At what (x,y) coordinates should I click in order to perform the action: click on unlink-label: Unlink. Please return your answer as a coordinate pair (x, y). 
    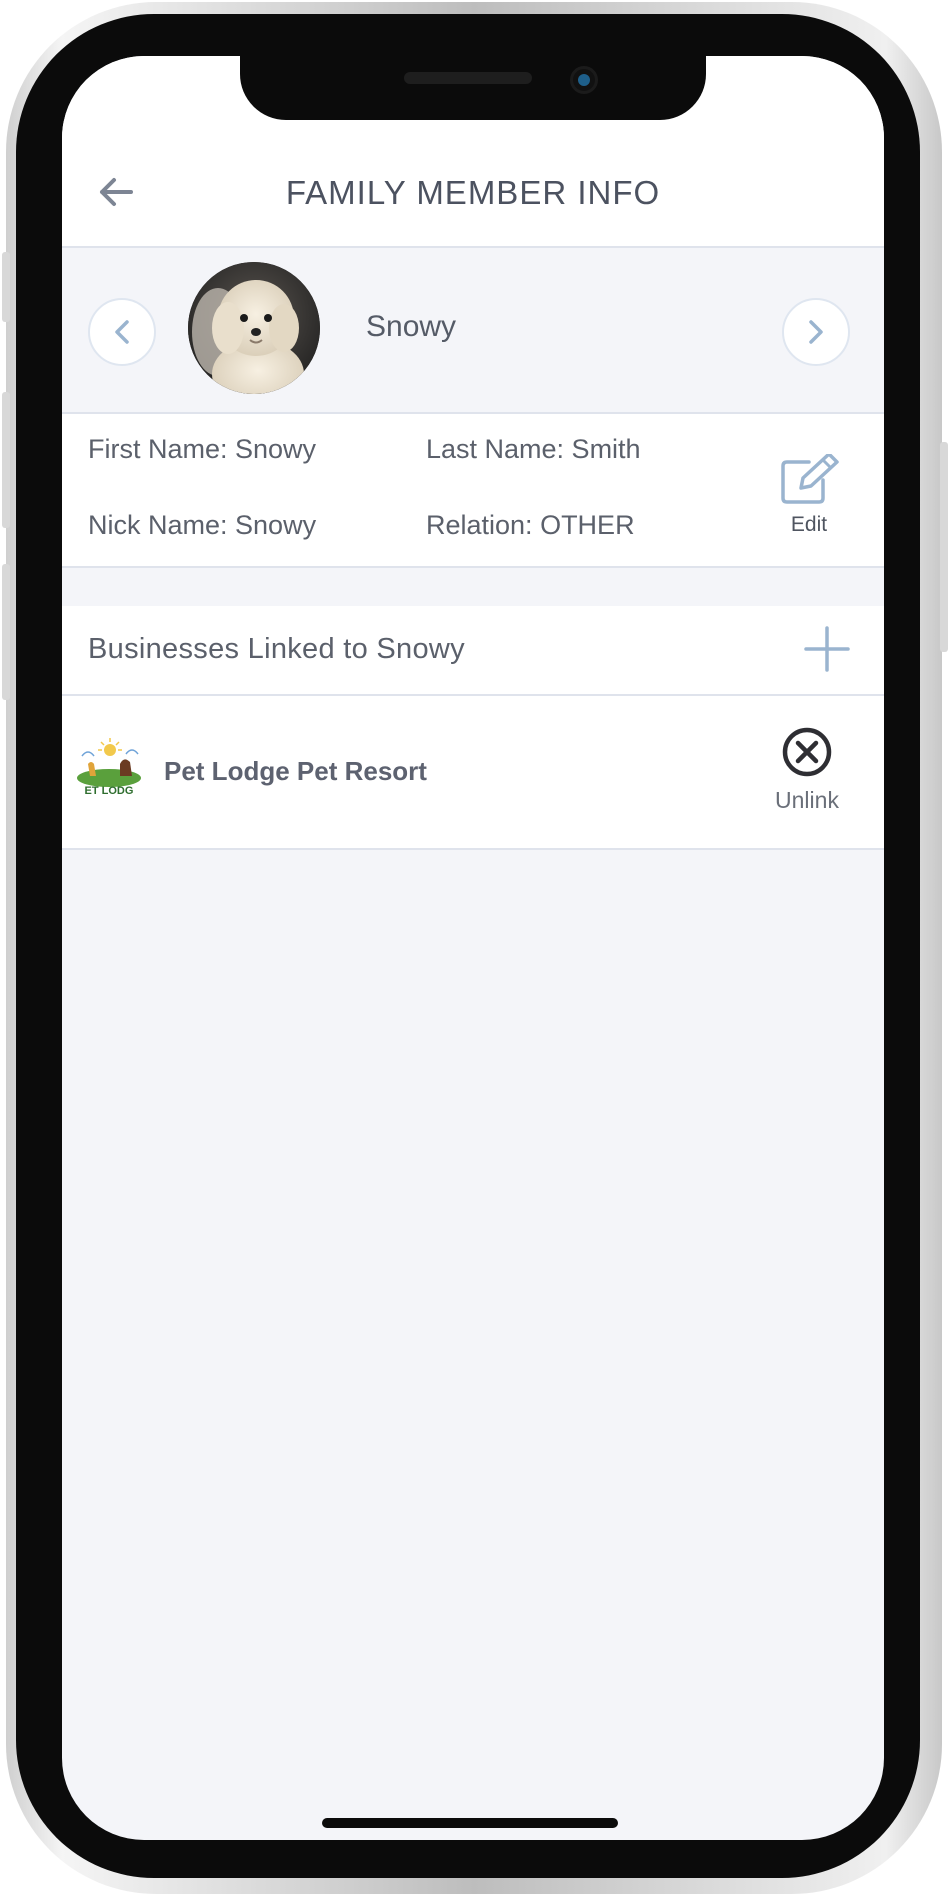
    Looking at the image, I should click on (807, 800).